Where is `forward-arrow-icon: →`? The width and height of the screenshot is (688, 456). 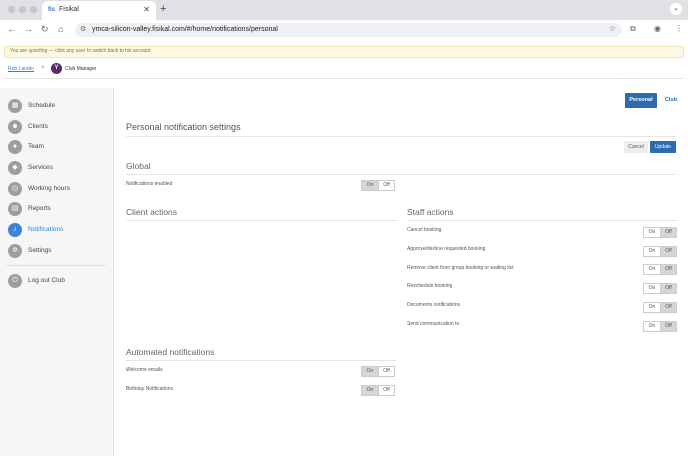 forward-arrow-icon: → is located at coordinates (28, 29).